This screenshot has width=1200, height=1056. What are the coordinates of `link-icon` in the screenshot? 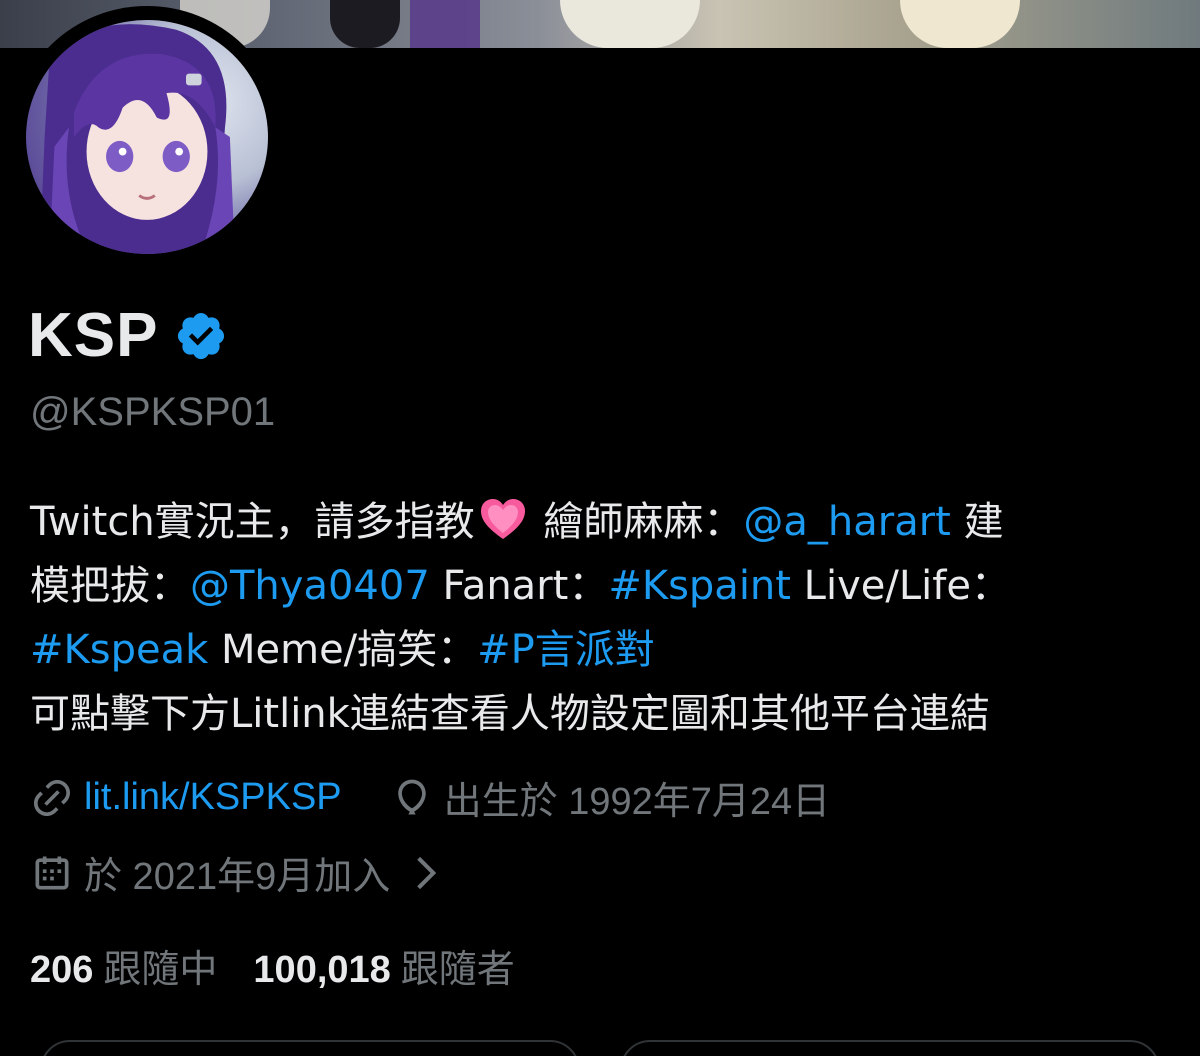 It's located at (52, 797).